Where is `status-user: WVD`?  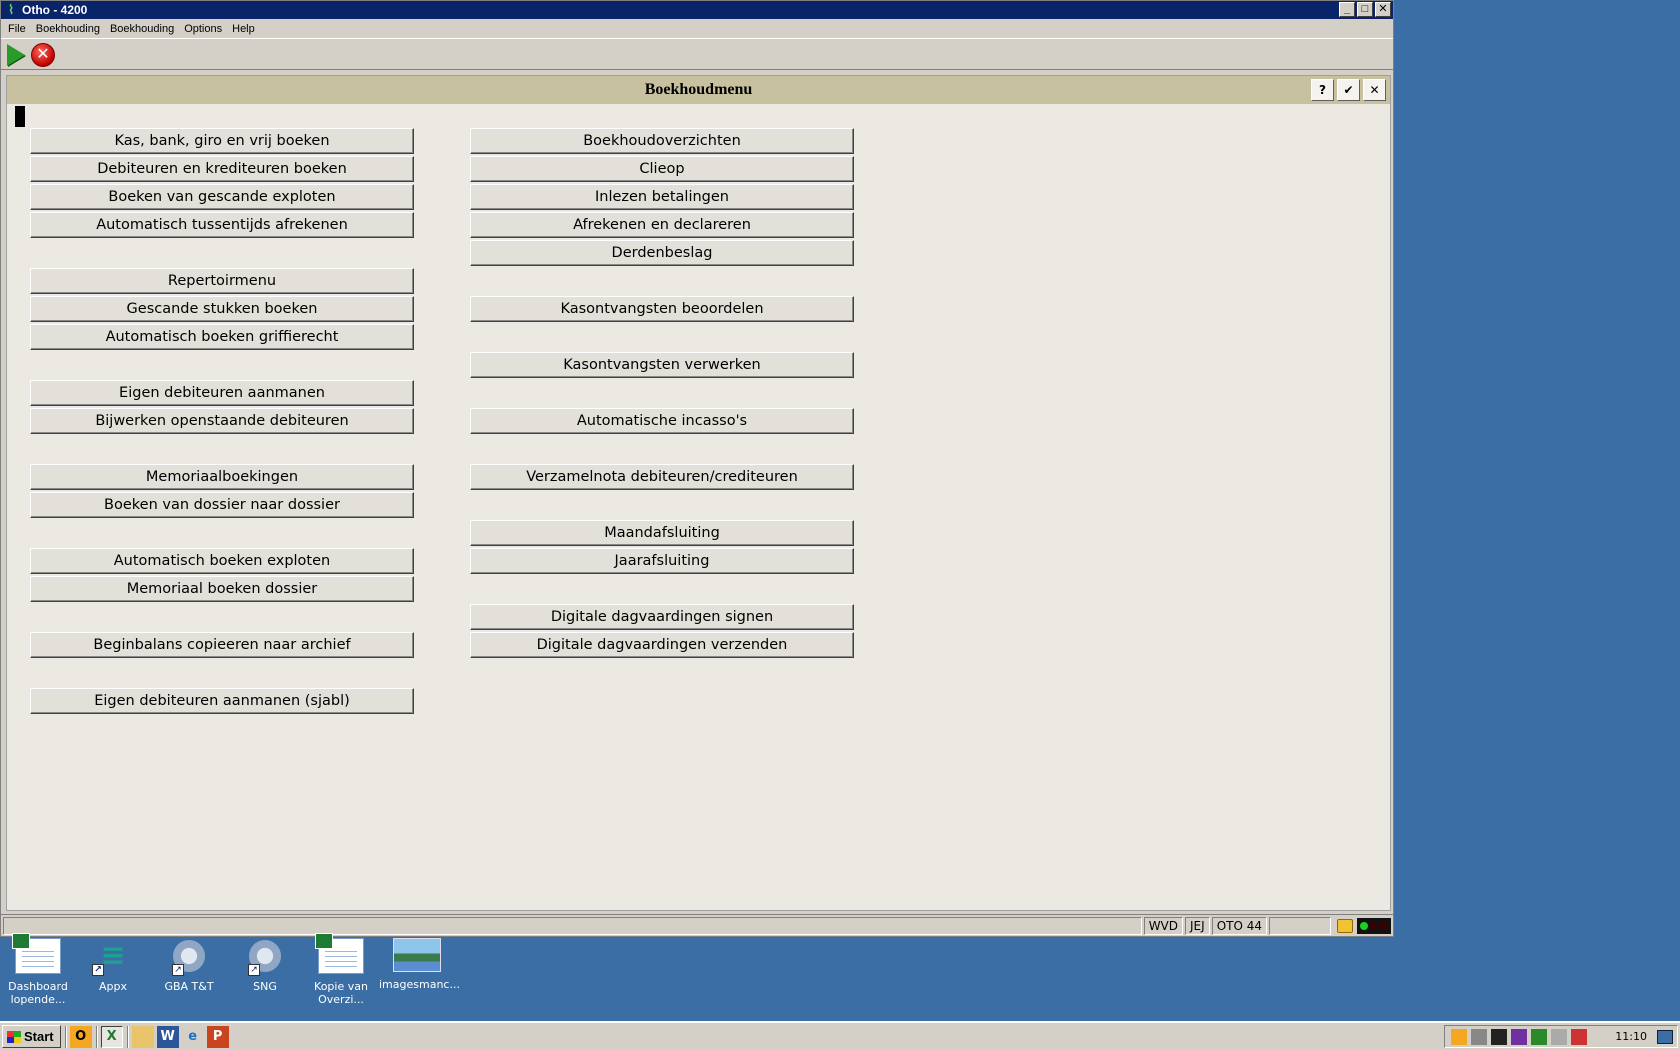
status-user: WVD is located at coordinates (1163, 925).